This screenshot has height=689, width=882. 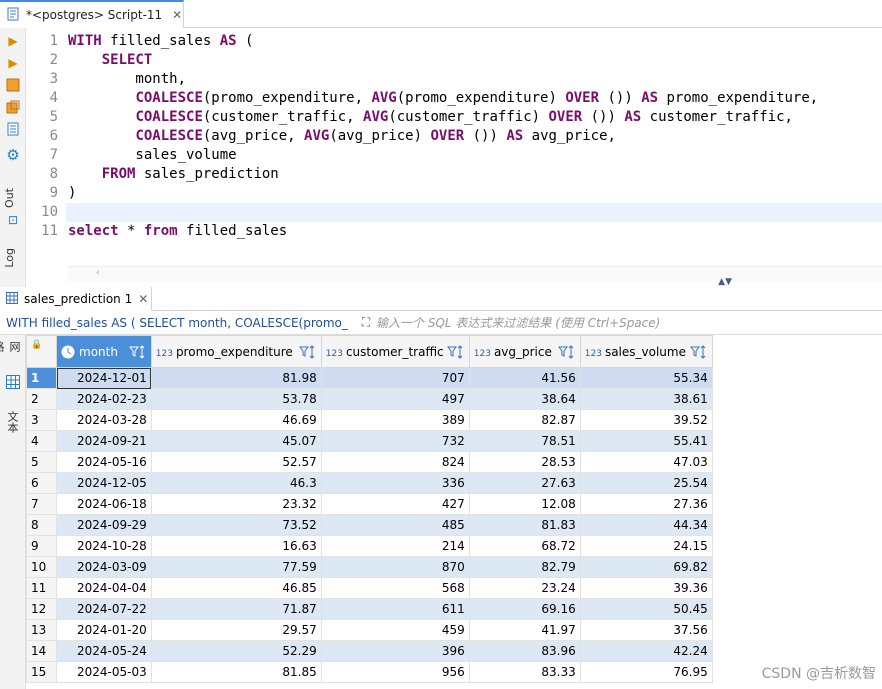 I want to click on cell-sales-volume: 39.52, so click(x=646, y=420).